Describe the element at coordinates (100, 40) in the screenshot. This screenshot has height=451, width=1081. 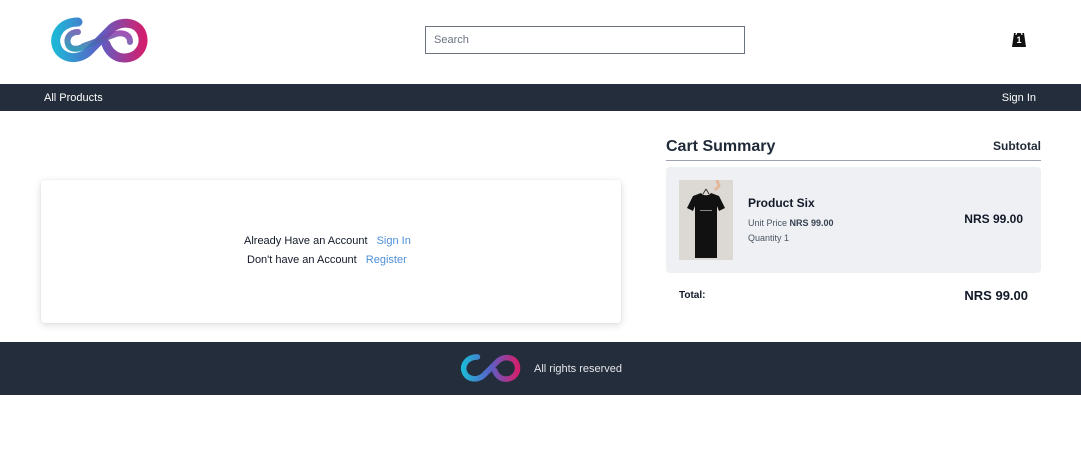
I see `brand-logo` at that location.